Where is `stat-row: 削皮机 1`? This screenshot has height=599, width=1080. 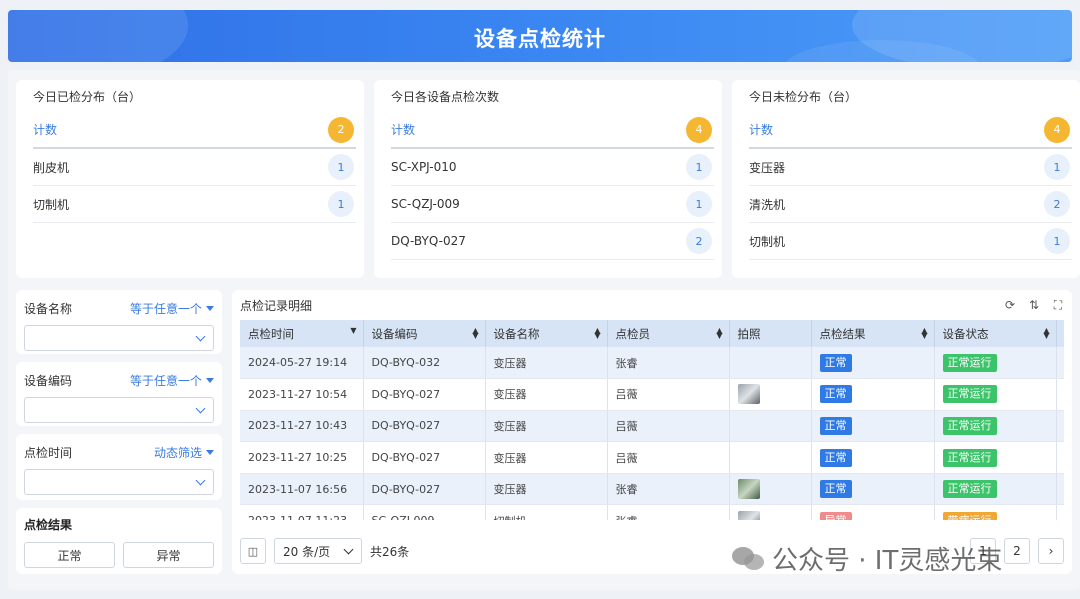
stat-row: 削皮机 1 is located at coordinates (194, 167).